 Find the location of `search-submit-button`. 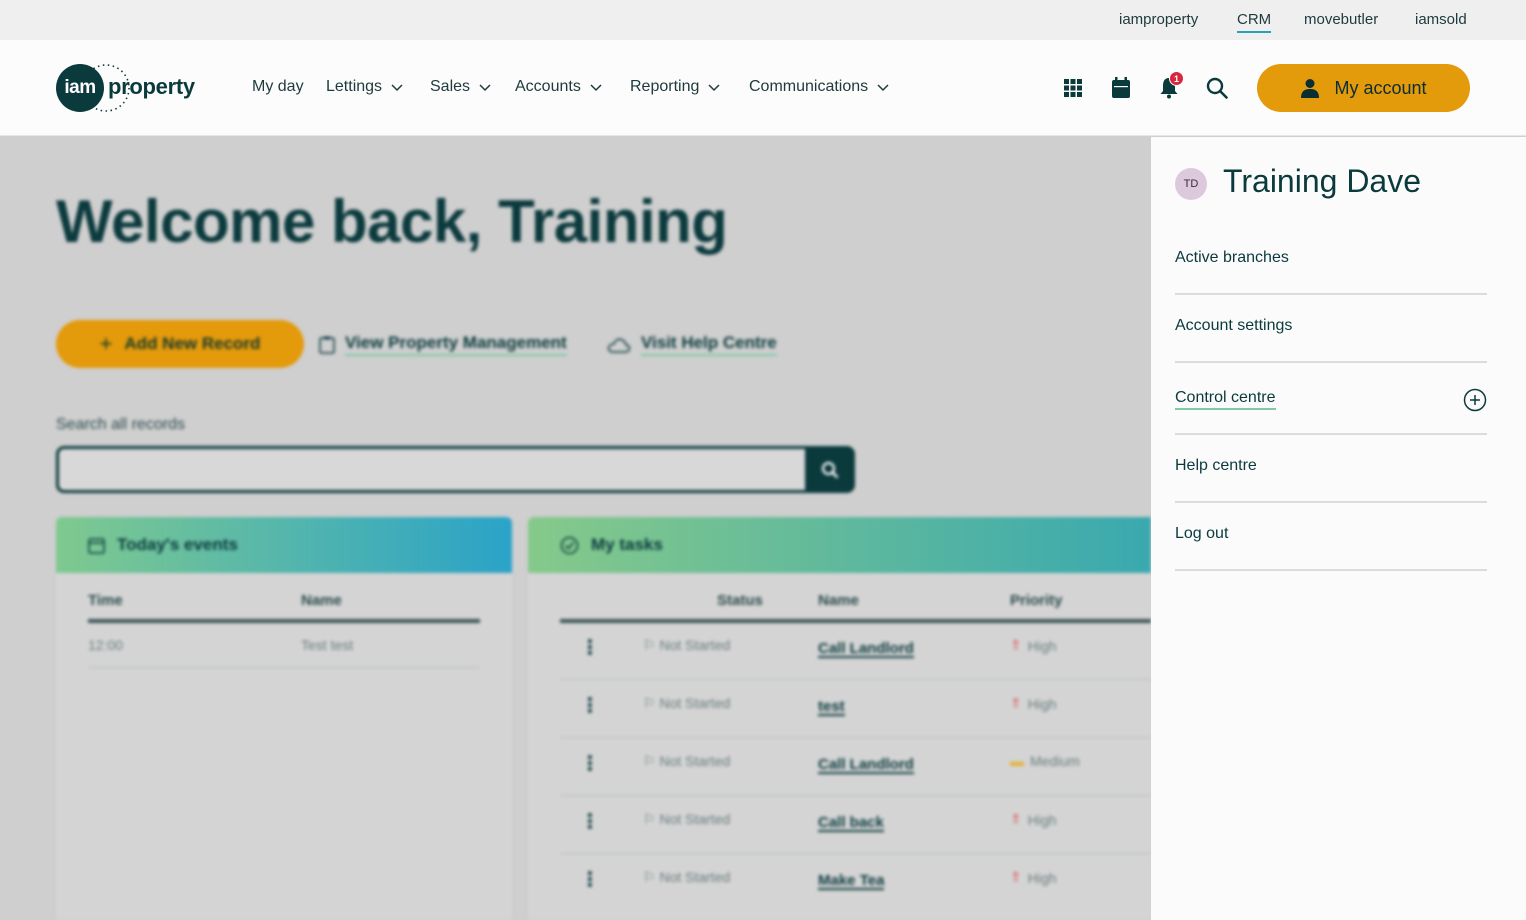

search-submit-button is located at coordinates (830, 469).